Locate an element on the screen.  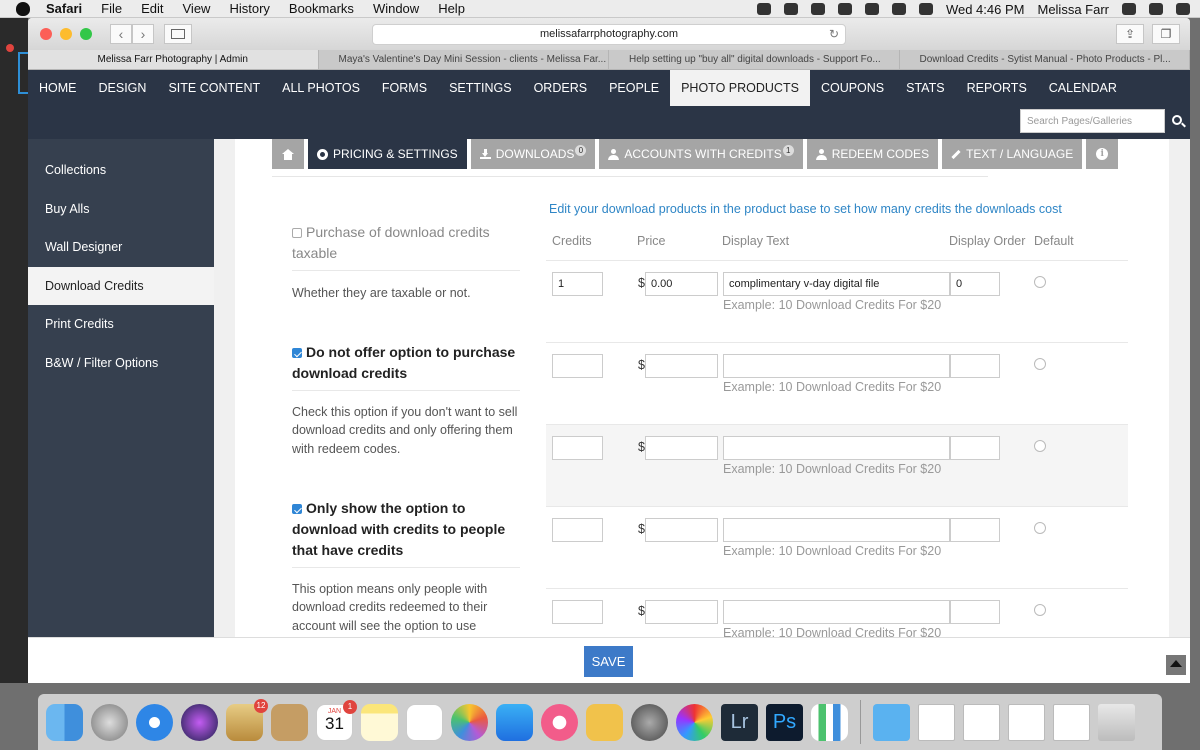
safari-icon is located at coordinates (154, 722).